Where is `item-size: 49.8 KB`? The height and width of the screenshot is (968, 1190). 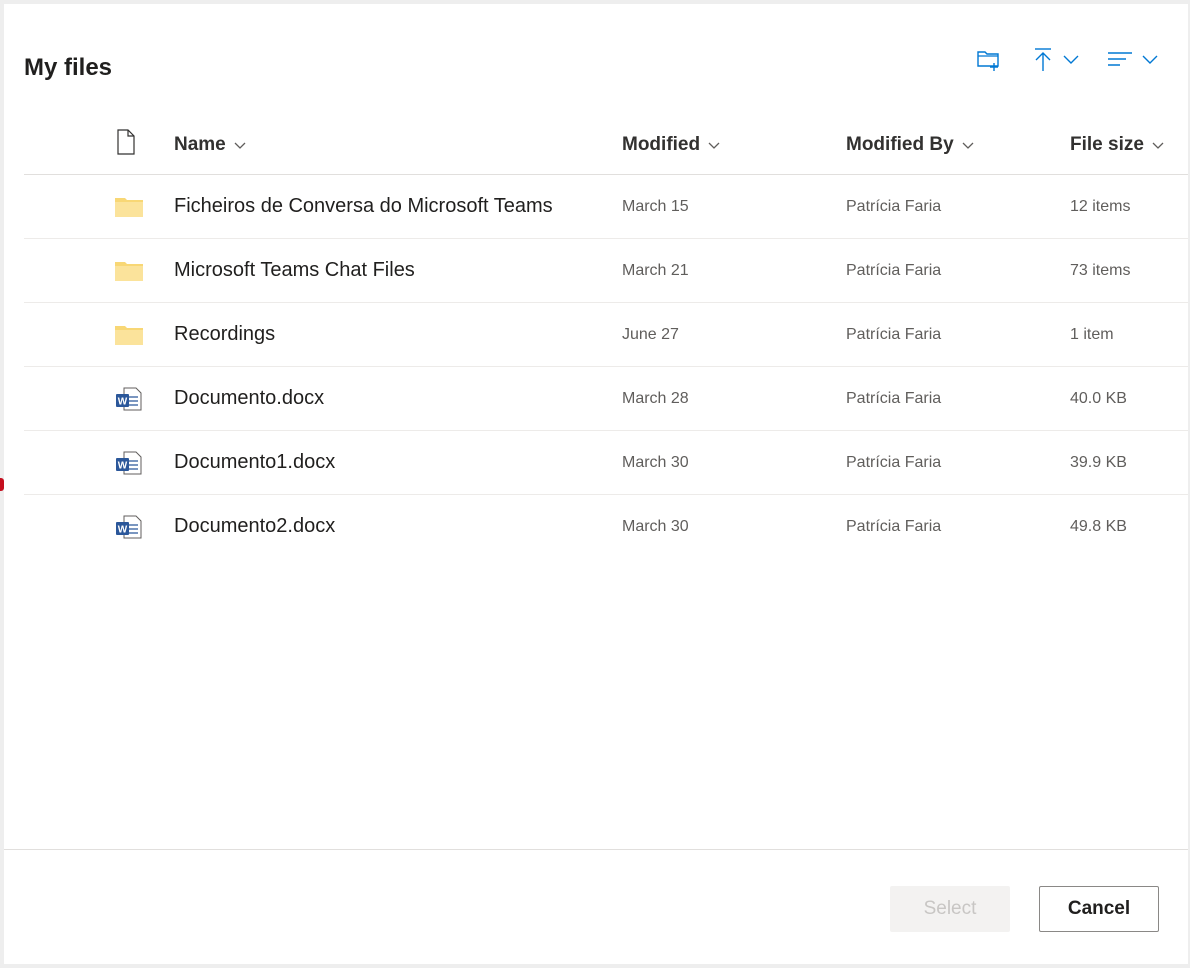
item-size: 49.8 KB is located at coordinates (1098, 526).